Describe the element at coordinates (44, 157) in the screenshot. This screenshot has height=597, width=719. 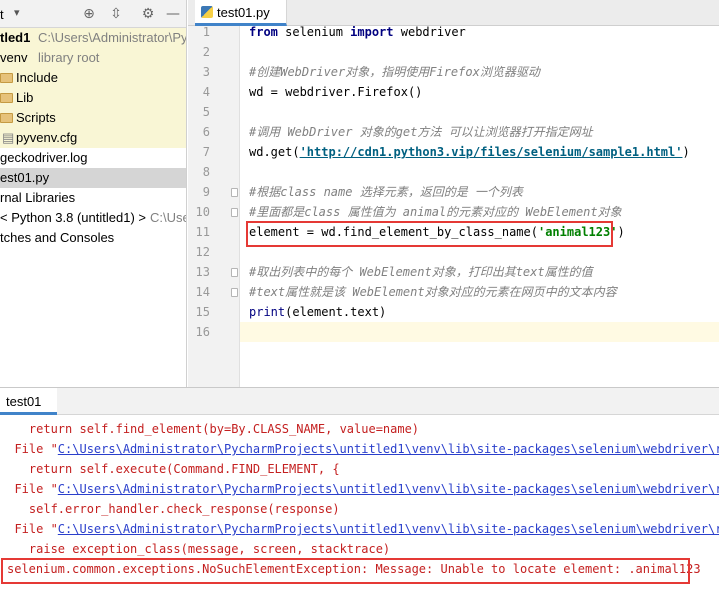
I see `tree-label: geckodriver.log` at that location.